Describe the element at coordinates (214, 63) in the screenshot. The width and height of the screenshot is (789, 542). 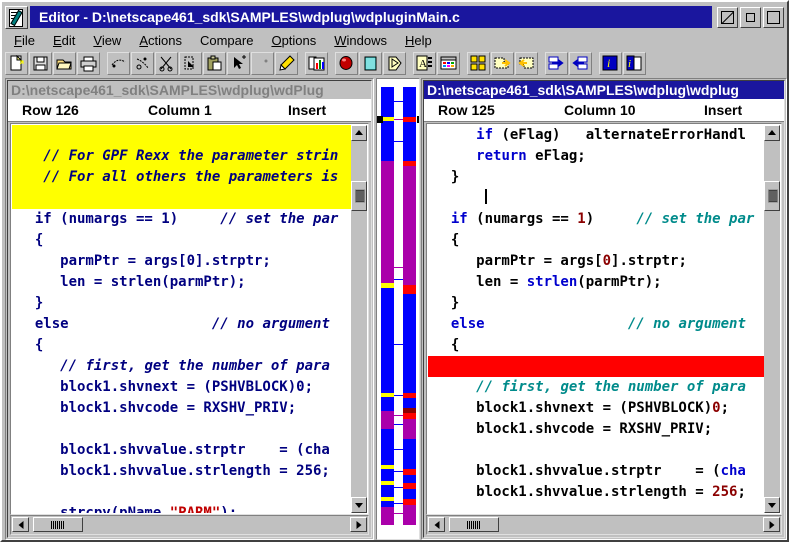
I see `paste-clipboard-icon` at that location.